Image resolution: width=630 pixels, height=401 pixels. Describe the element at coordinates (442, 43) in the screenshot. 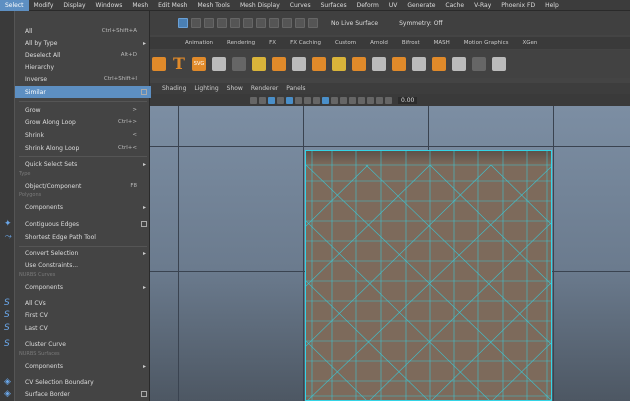

I see `tab-mash: MASH` at that location.